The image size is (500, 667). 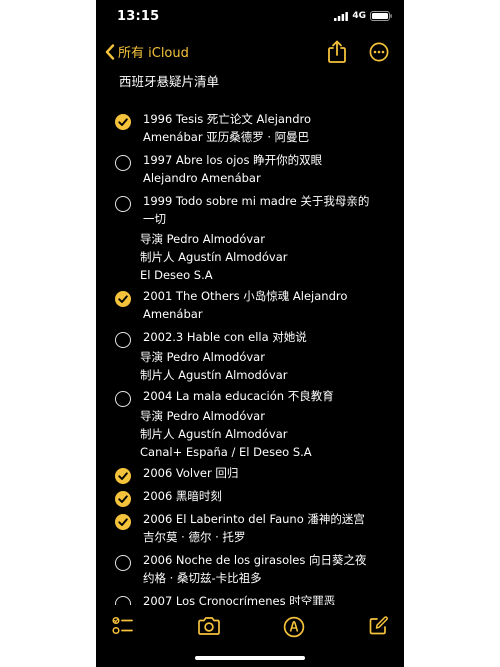 What do you see at coordinates (266, 396) in the screenshot?
I see `item-text: 2004 La mala educación 不良教育` at bounding box center [266, 396].